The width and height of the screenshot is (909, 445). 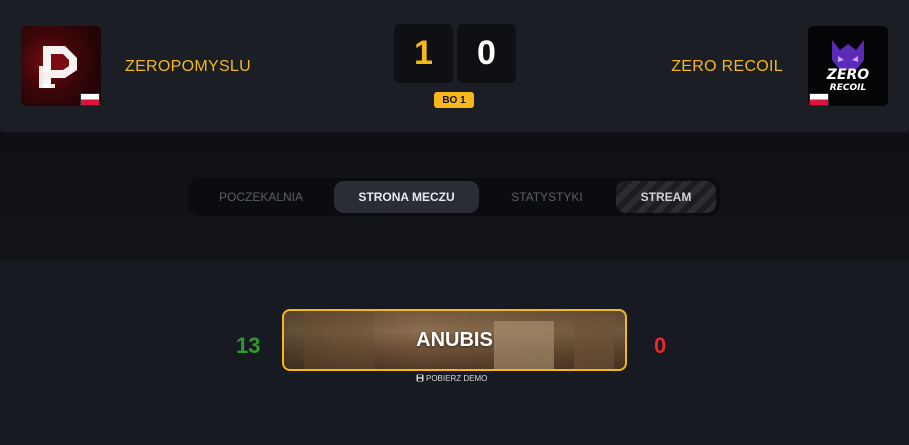 What do you see at coordinates (547, 197) in the screenshot?
I see `tab-statystyki: STATYSTYKI` at bounding box center [547, 197].